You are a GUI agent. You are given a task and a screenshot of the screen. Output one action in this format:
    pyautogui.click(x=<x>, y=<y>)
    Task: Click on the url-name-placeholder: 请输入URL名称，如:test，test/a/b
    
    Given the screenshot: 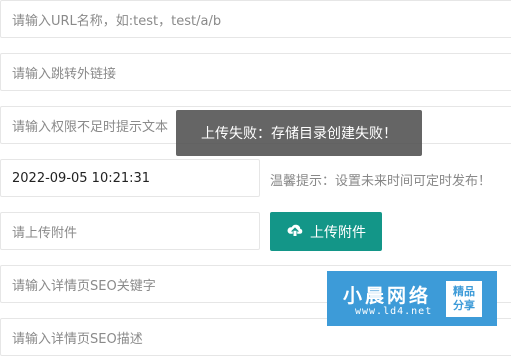 What is the action you would take?
    pyautogui.click(x=117, y=21)
    